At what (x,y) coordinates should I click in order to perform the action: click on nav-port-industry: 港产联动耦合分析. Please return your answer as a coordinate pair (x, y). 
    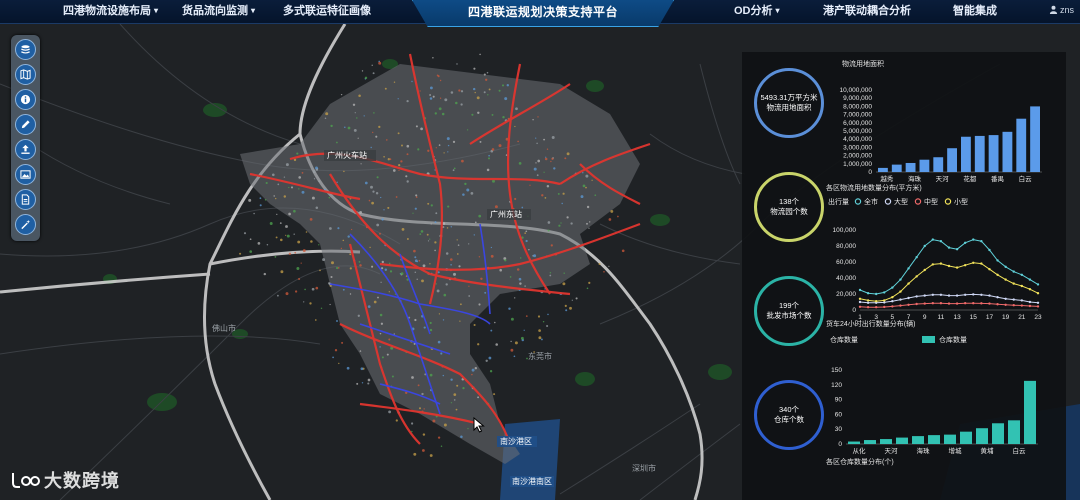
    Looking at the image, I should click on (867, 12).